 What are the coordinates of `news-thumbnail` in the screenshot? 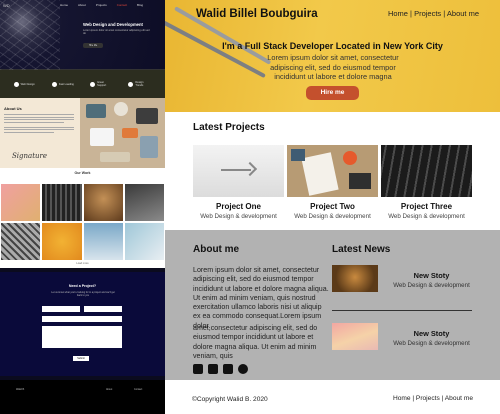 It's located at (355, 336).